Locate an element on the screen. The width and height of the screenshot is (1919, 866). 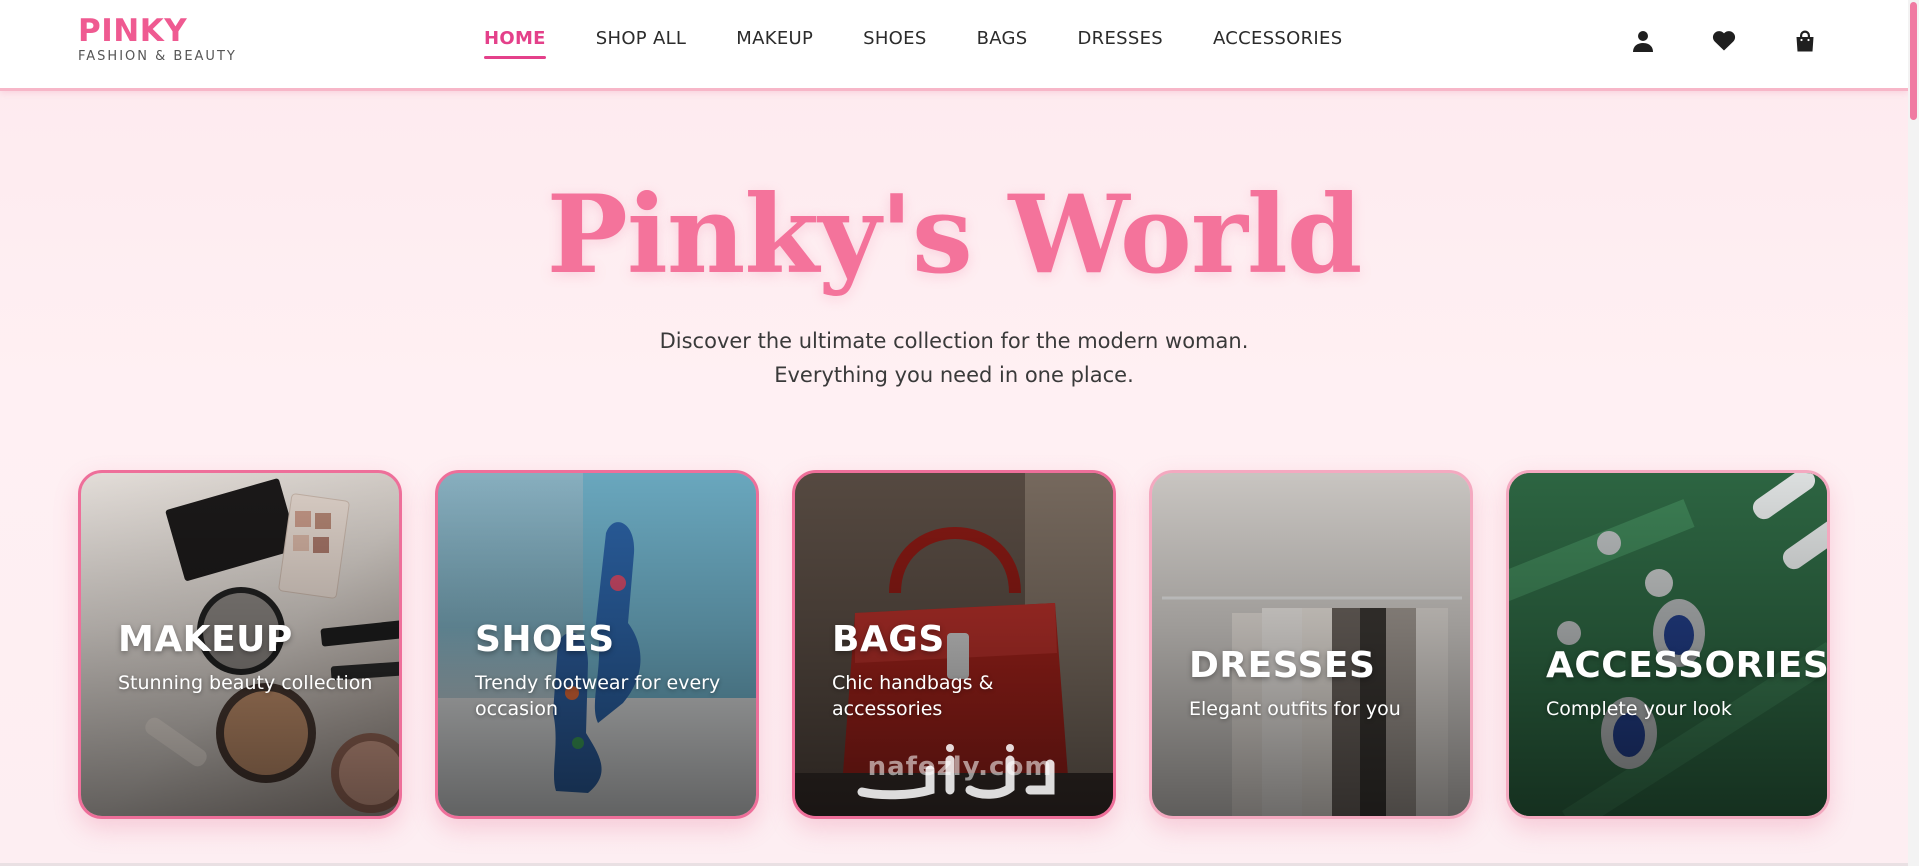
hero-title: Pinky's World is located at coordinates (954, 235).